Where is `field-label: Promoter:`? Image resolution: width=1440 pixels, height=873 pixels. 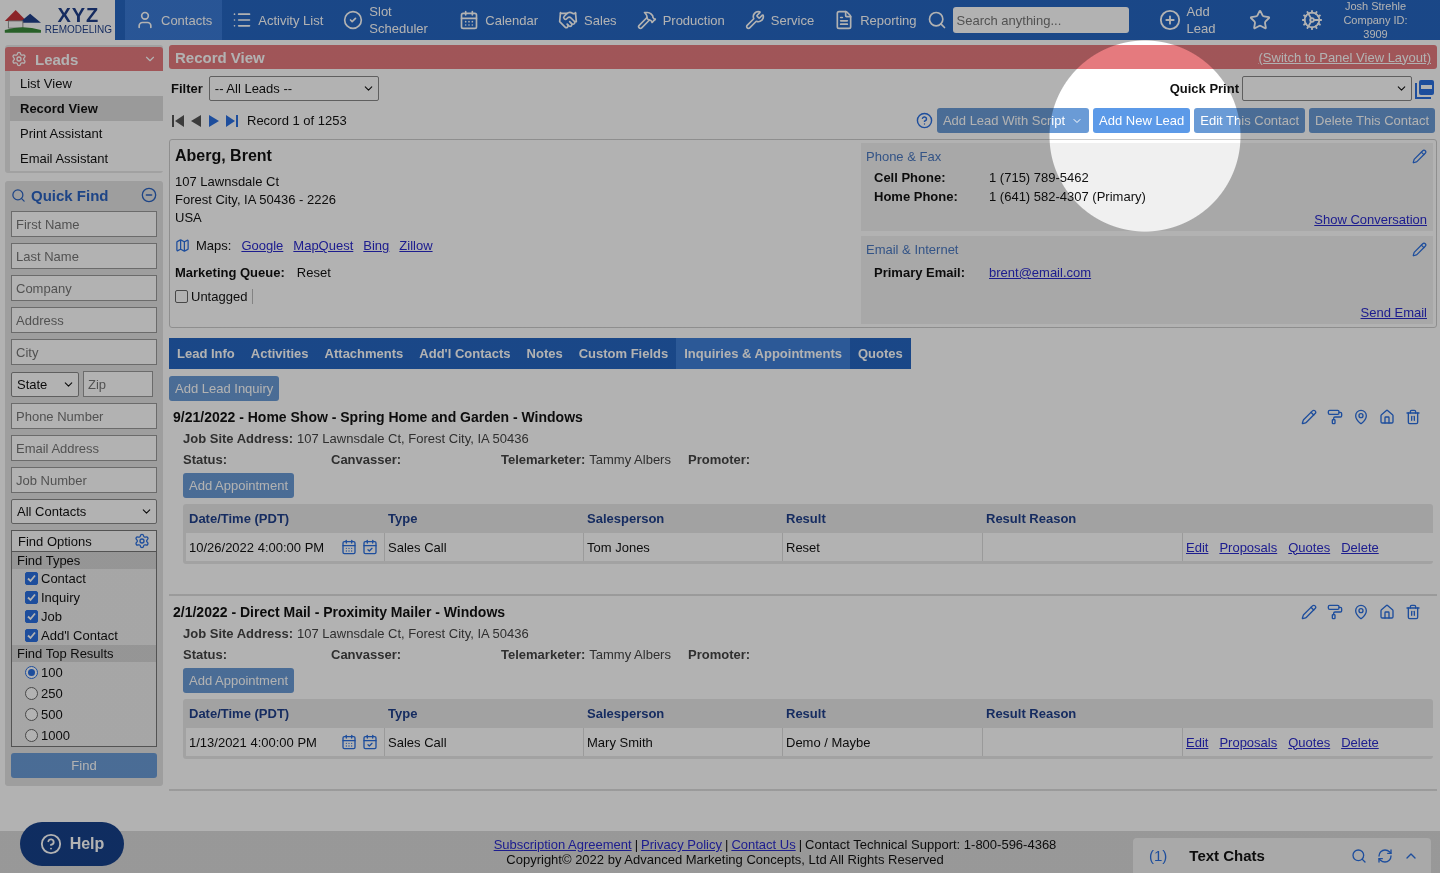 field-label: Promoter: is located at coordinates (720, 654).